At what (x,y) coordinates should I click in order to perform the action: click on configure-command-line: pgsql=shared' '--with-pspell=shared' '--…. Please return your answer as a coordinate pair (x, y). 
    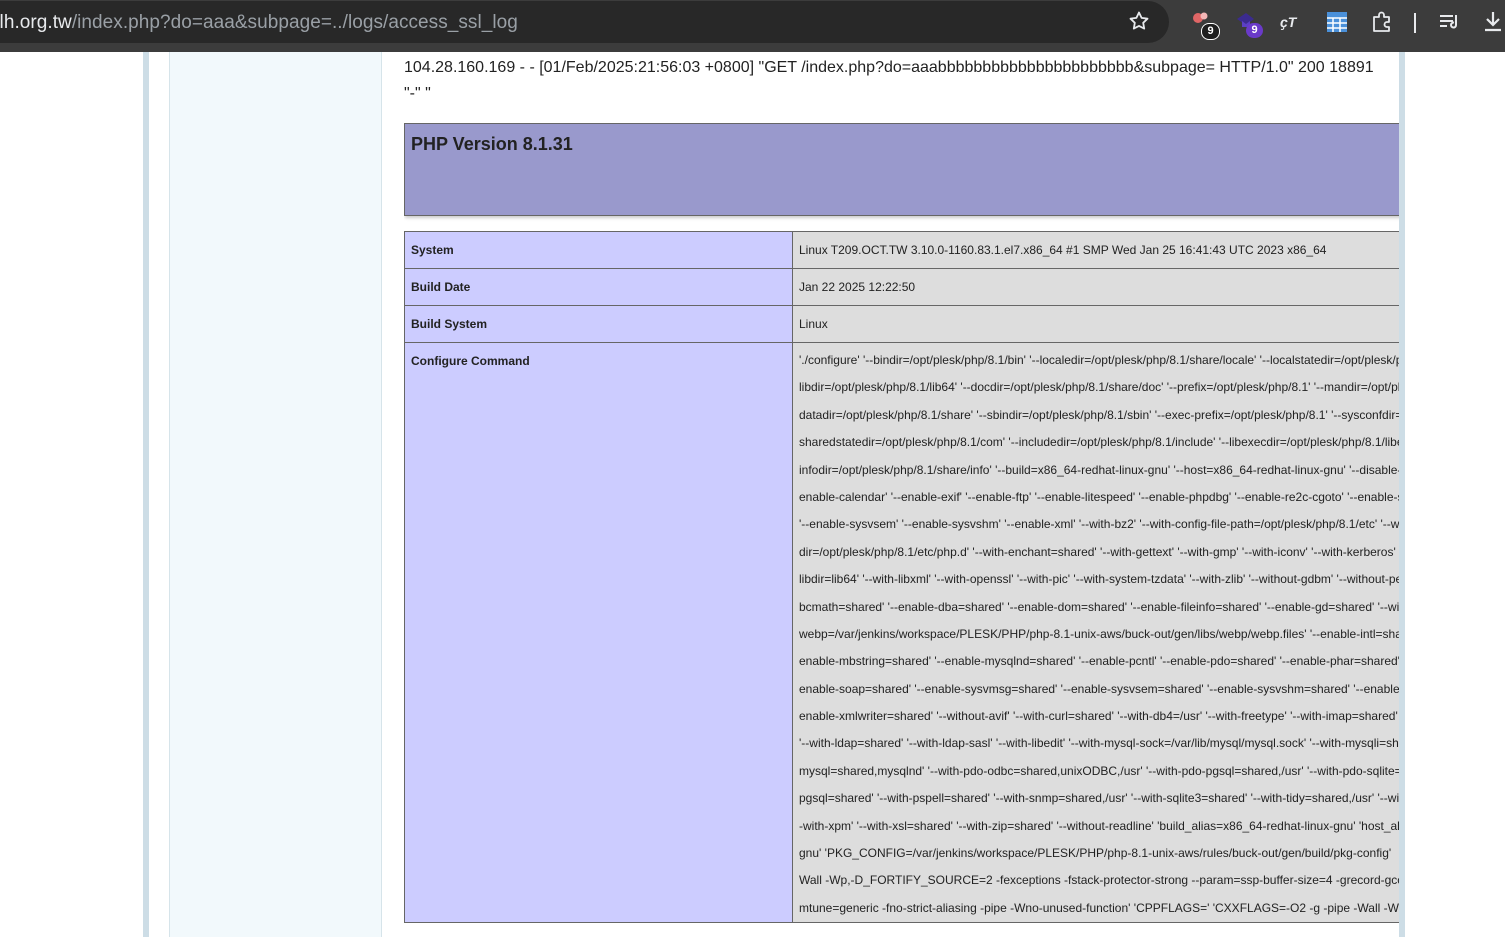
    Looking at the image, I should click on (1099, 798).